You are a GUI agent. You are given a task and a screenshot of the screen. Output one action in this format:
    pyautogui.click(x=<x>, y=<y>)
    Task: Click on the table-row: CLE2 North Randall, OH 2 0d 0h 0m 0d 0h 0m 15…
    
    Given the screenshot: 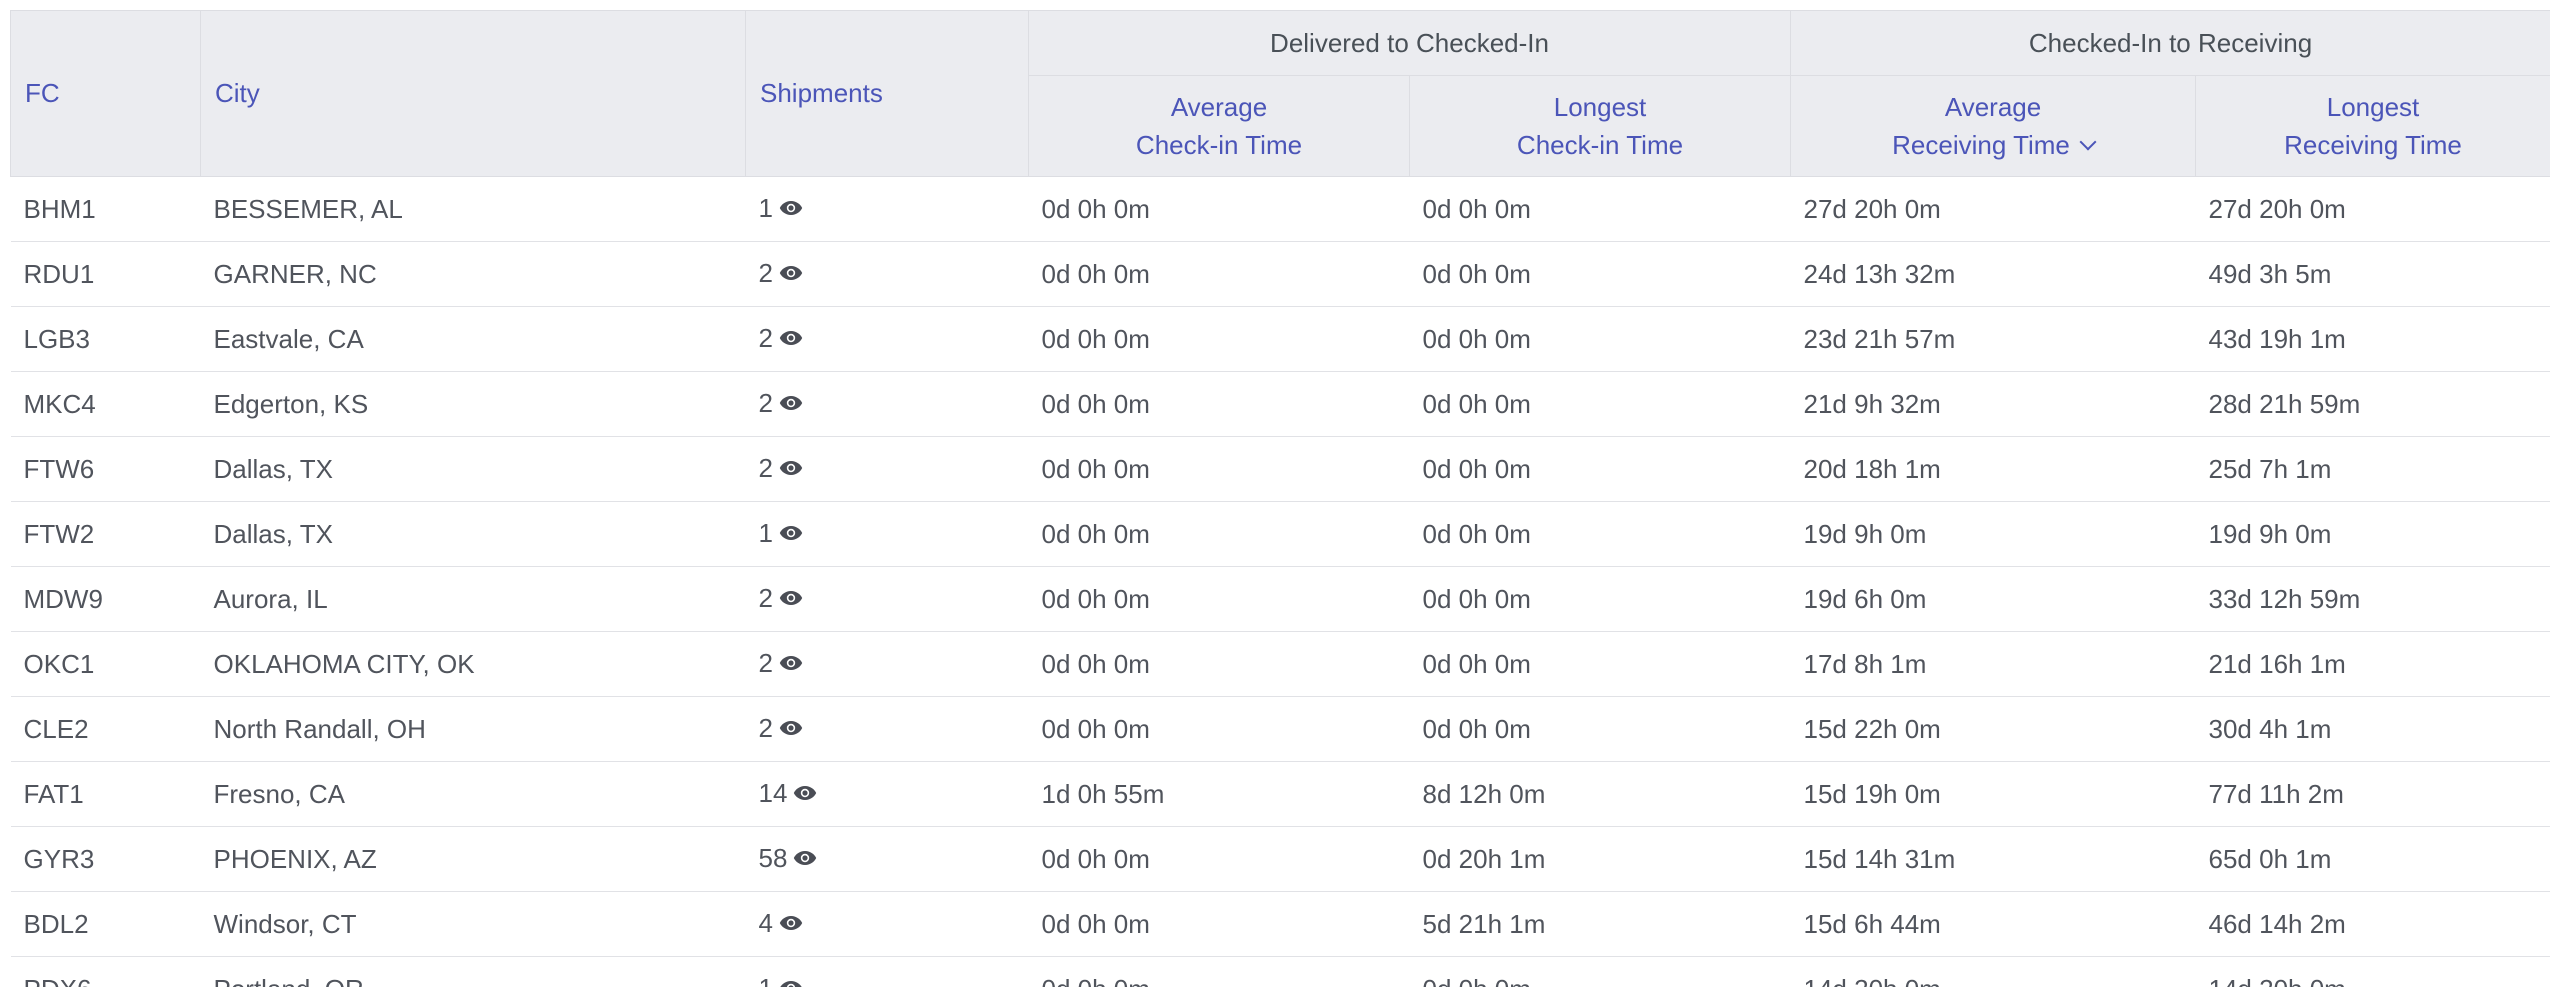 What is the action you would take?
    pyautogui.click(x=1280, y=729)
    